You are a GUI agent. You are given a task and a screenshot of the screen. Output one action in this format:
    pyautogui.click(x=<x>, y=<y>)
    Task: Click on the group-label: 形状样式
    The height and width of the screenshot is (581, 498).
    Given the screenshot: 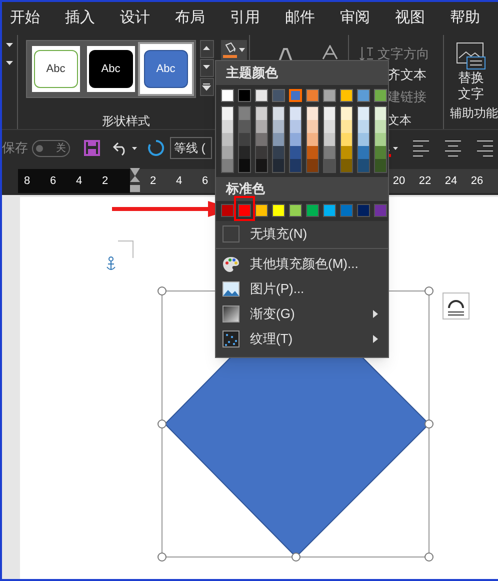 What is the action you would take?
    pyautogui.click(x=126, y=121)
    